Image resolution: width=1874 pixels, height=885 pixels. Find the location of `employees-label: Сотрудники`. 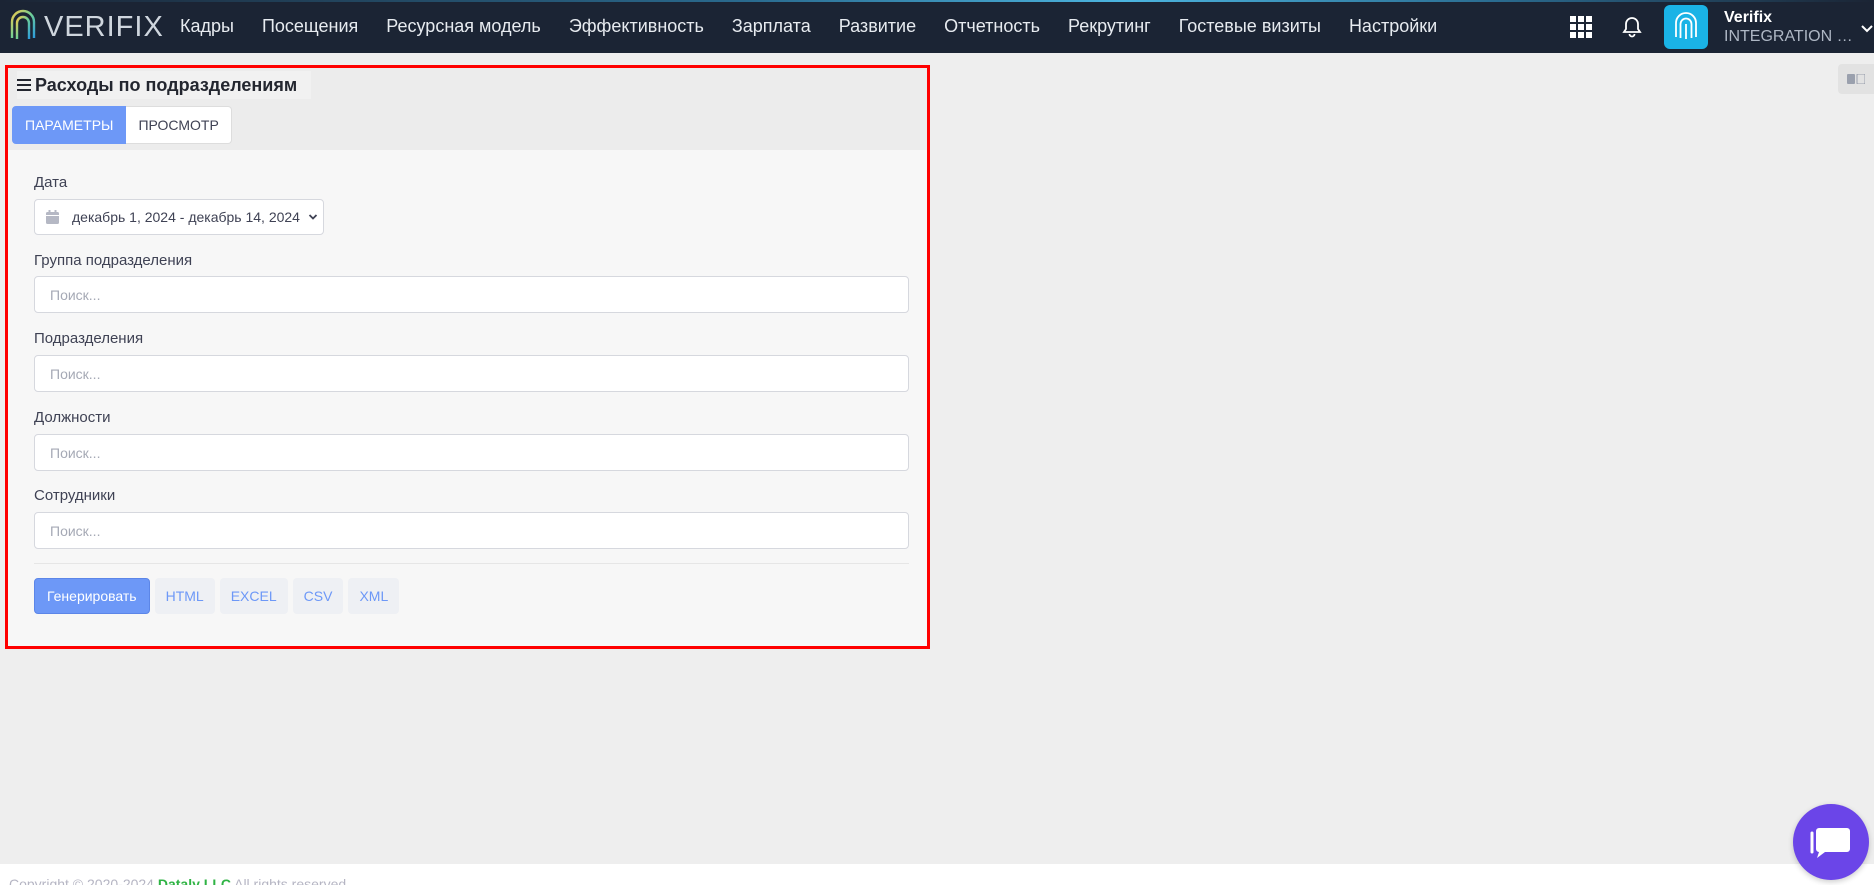

employees-label: Сотрудники is located at coordinates (75, 495).